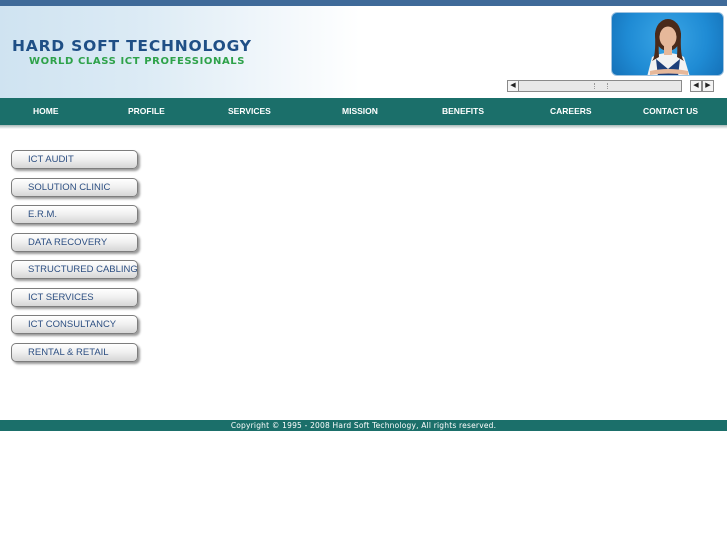 This screenshot has height=545, width=727. I want to click on sidebar-item-erm: E.R.M., so click(74, 214).